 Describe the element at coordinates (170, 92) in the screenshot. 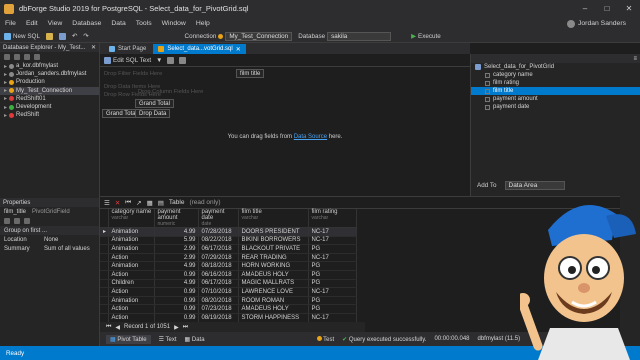

I see `column-drop-area: Drop Column Fields Here` at that location.